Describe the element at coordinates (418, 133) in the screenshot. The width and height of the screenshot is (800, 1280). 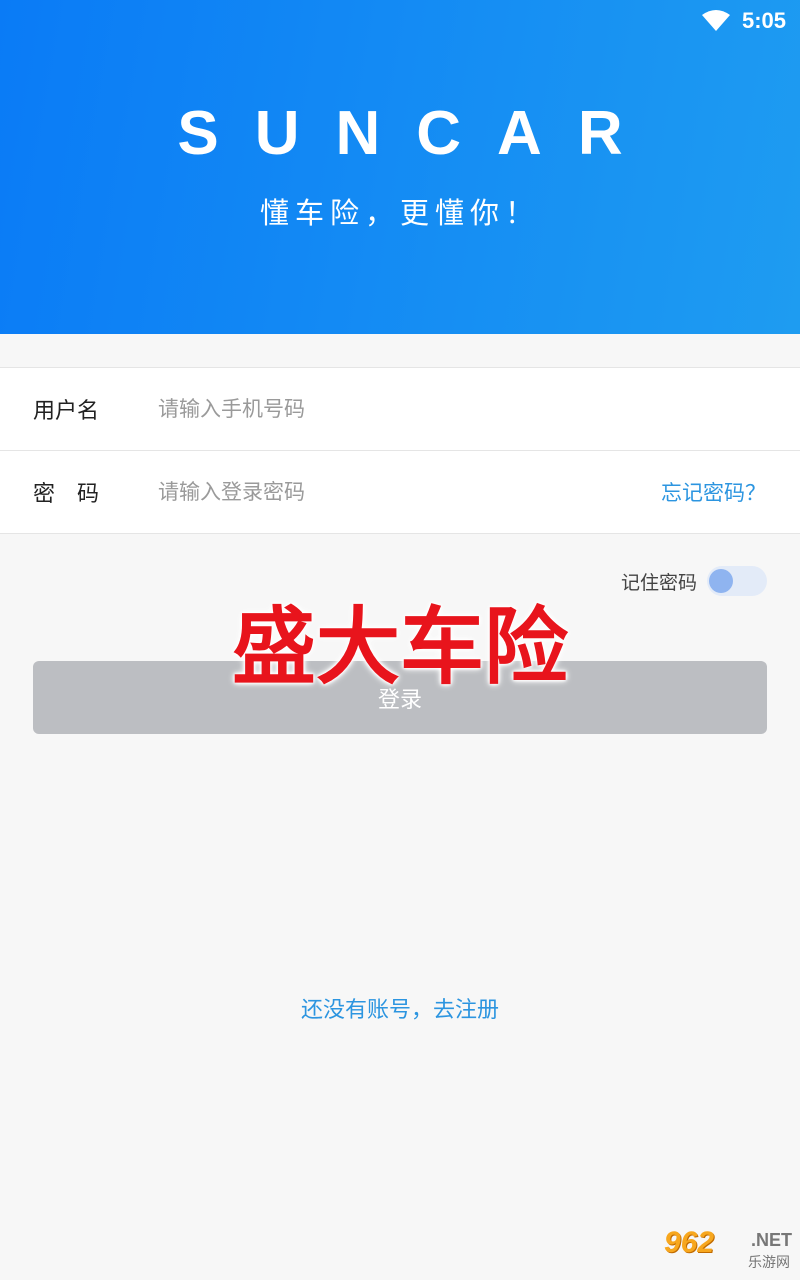
I see `app-brand: SUNCAR` at that location.